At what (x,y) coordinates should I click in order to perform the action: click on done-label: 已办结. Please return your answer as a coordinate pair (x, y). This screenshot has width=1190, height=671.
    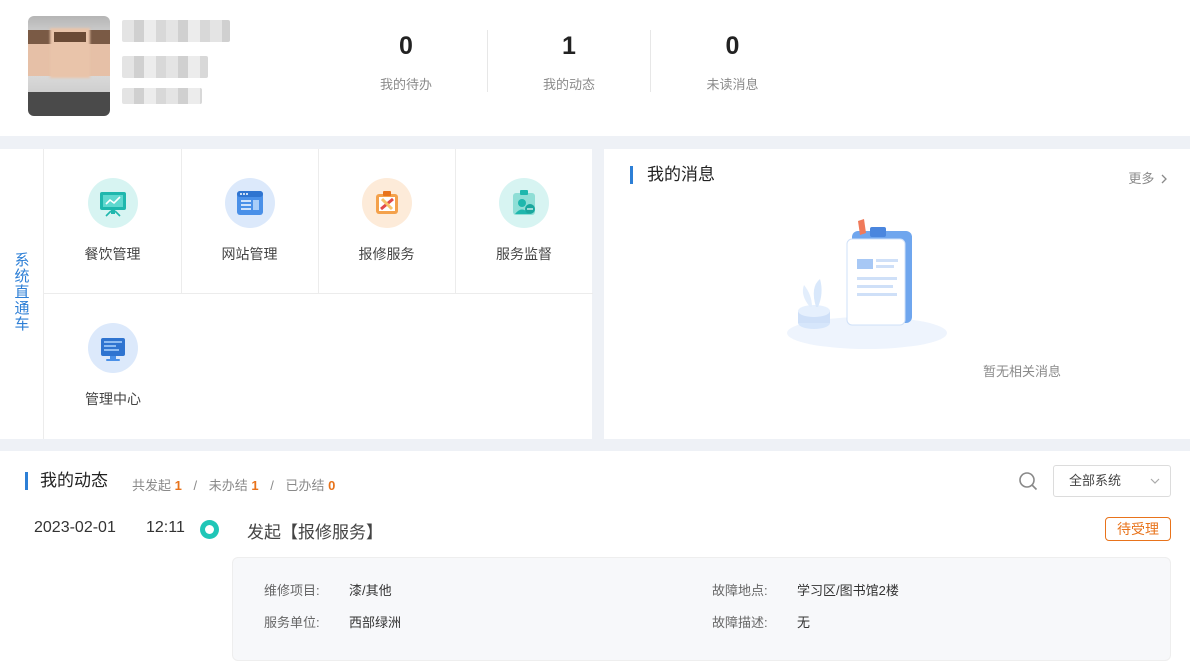
    Looking at the image, I should click on (305, 485).